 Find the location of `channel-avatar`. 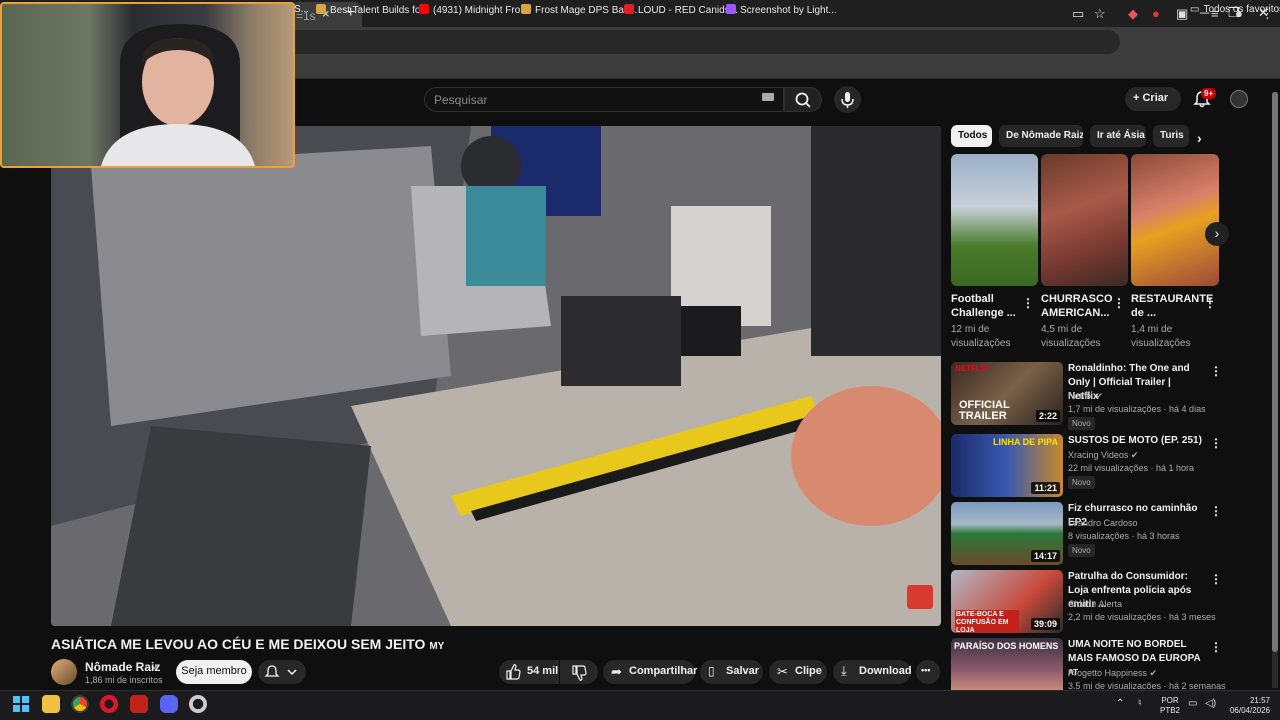

channel-avatar is located at coordinates (64, 672).